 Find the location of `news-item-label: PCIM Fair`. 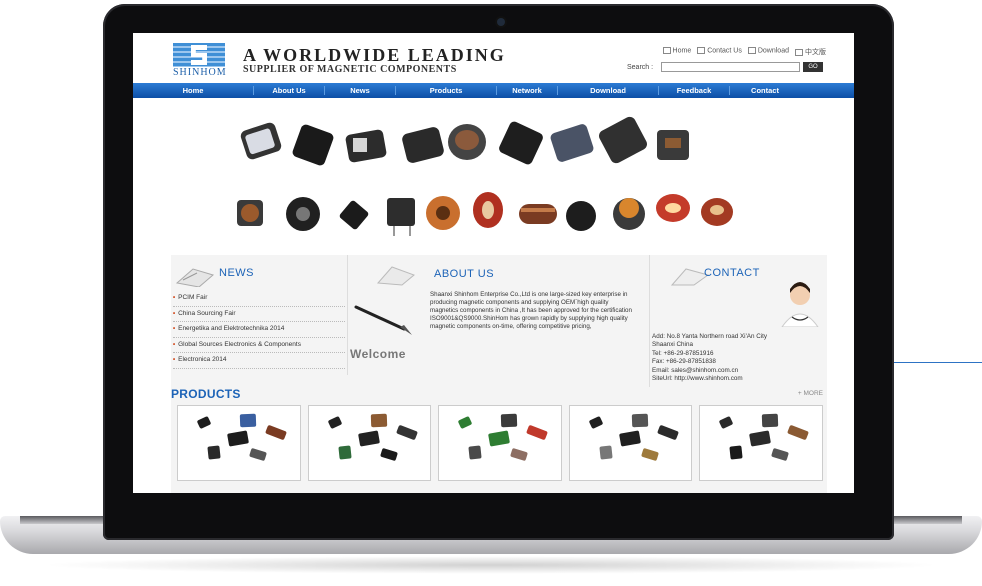

news-item-label: PCIM Fair is located at coordinates (193, 297).